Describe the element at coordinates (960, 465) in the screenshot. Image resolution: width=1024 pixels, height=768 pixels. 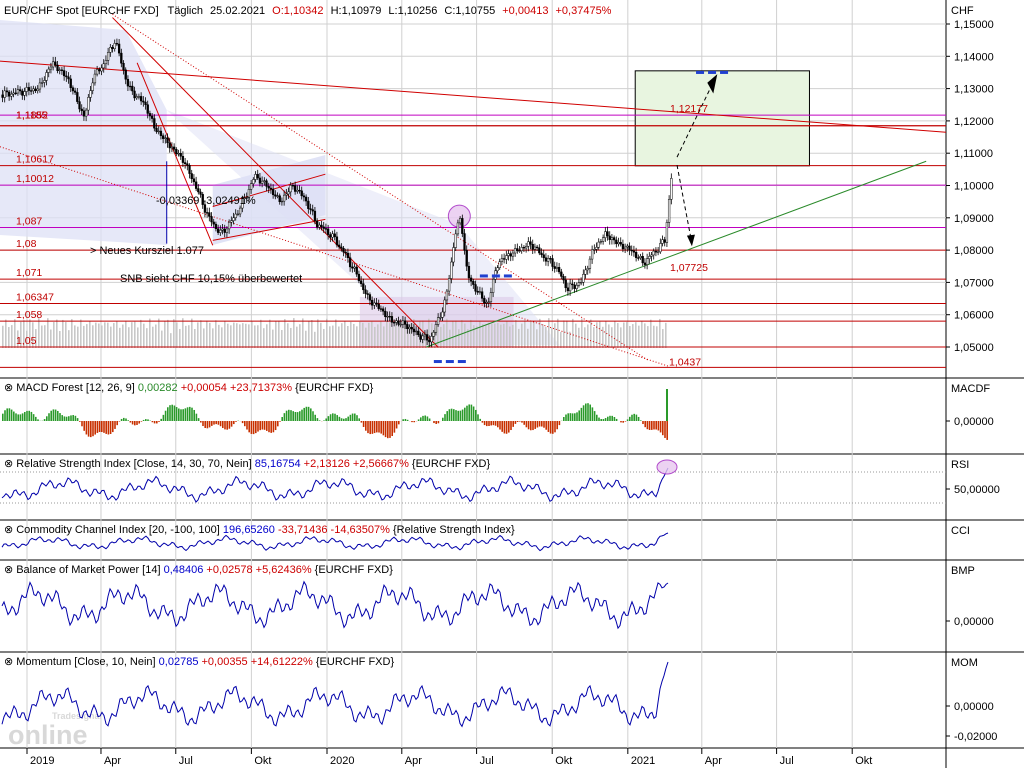
I see `indicator-axis-title: RSI` at that location.